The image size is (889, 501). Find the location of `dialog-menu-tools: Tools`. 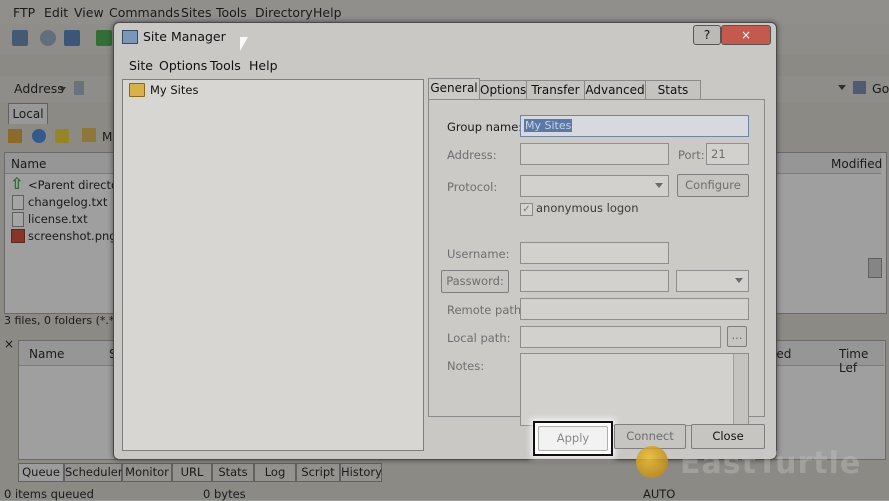

dialog-menu-tools: Tools is located at coordinates (225, 65).